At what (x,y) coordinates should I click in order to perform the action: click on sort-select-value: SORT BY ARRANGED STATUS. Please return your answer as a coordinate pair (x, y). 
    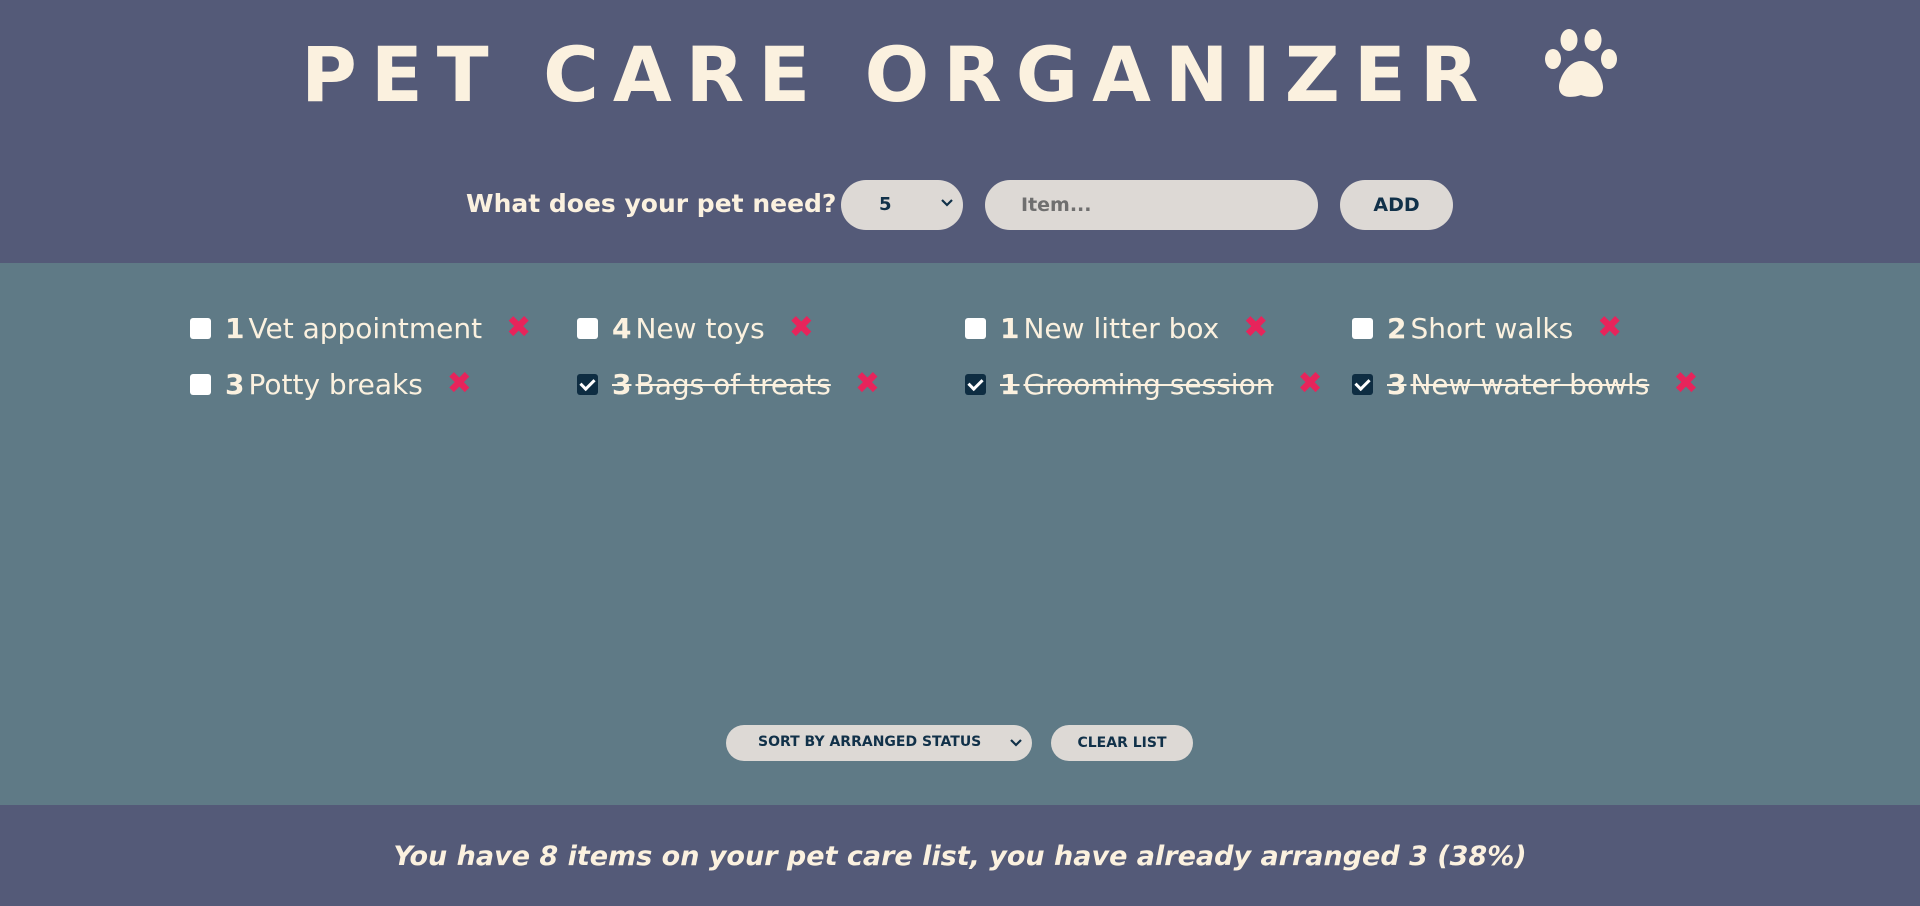
    Looking at the image, I should click on (870, 742).